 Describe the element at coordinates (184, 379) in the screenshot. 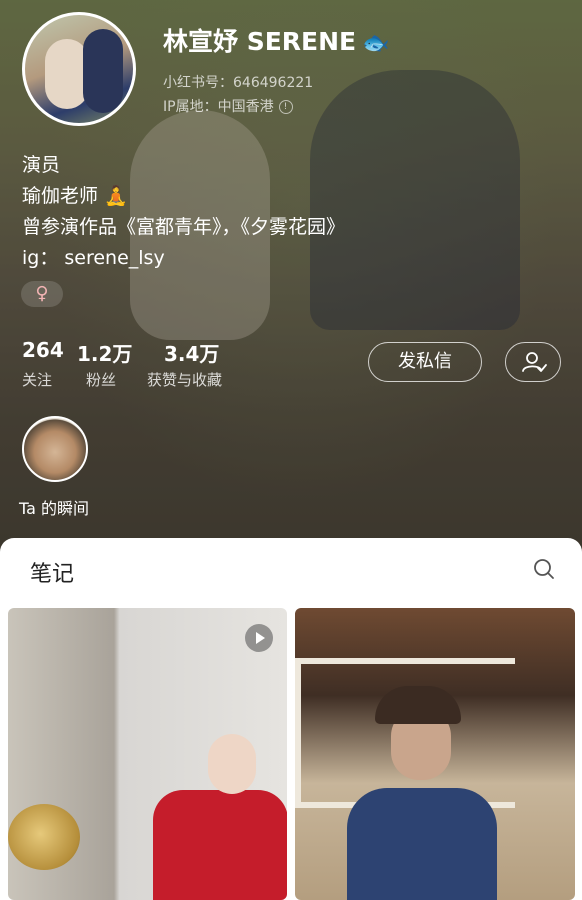

I see `stat-likes-label: 获赞与收藏` at that location.